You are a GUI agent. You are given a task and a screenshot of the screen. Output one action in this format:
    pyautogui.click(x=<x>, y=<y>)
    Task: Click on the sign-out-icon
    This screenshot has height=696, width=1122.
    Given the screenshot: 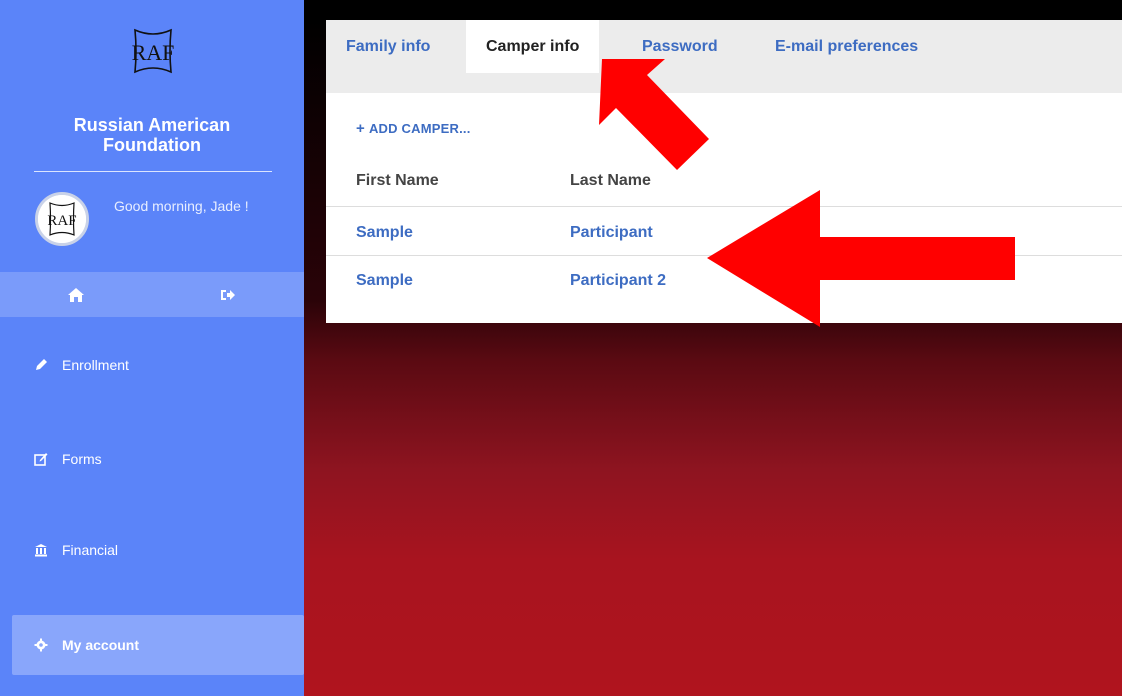 What is the action you would take?
    pyautogui.click(x=228, y=295)
    